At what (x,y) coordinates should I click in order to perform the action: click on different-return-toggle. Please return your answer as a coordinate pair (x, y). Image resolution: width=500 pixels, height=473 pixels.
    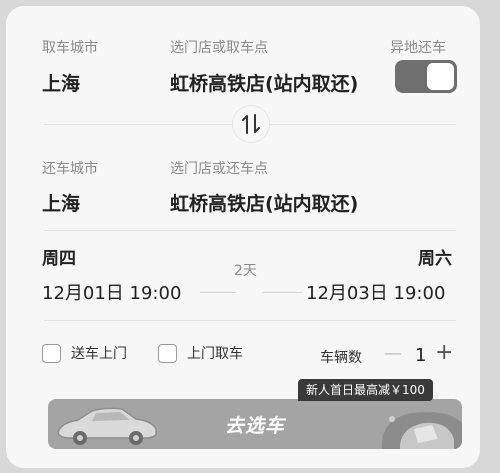
    Looking at the image, I should click on (426, 76).